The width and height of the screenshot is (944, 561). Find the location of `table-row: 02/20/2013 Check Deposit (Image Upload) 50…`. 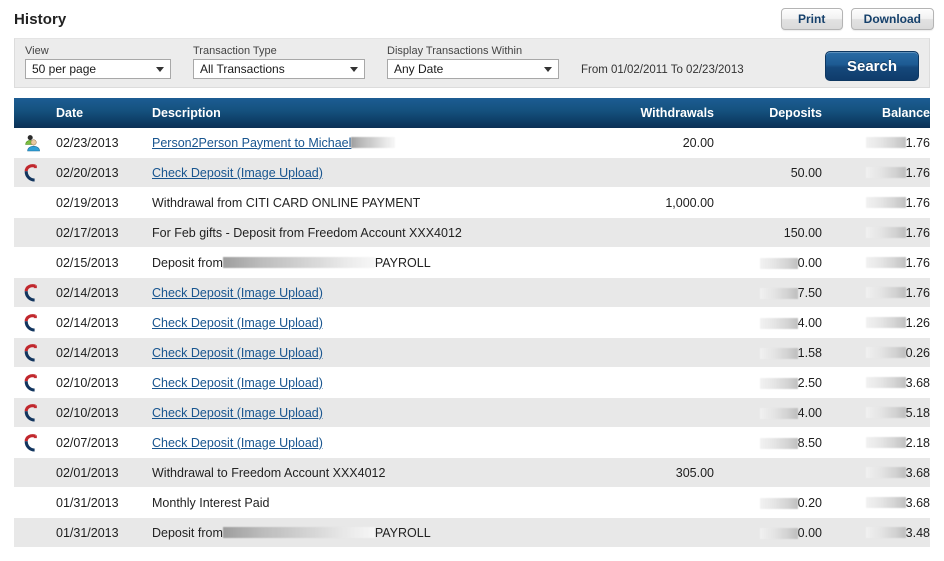

table-row: 02/20/2013 Check Deposit (Image Upload) 50… is located at coordinates (472, 173).